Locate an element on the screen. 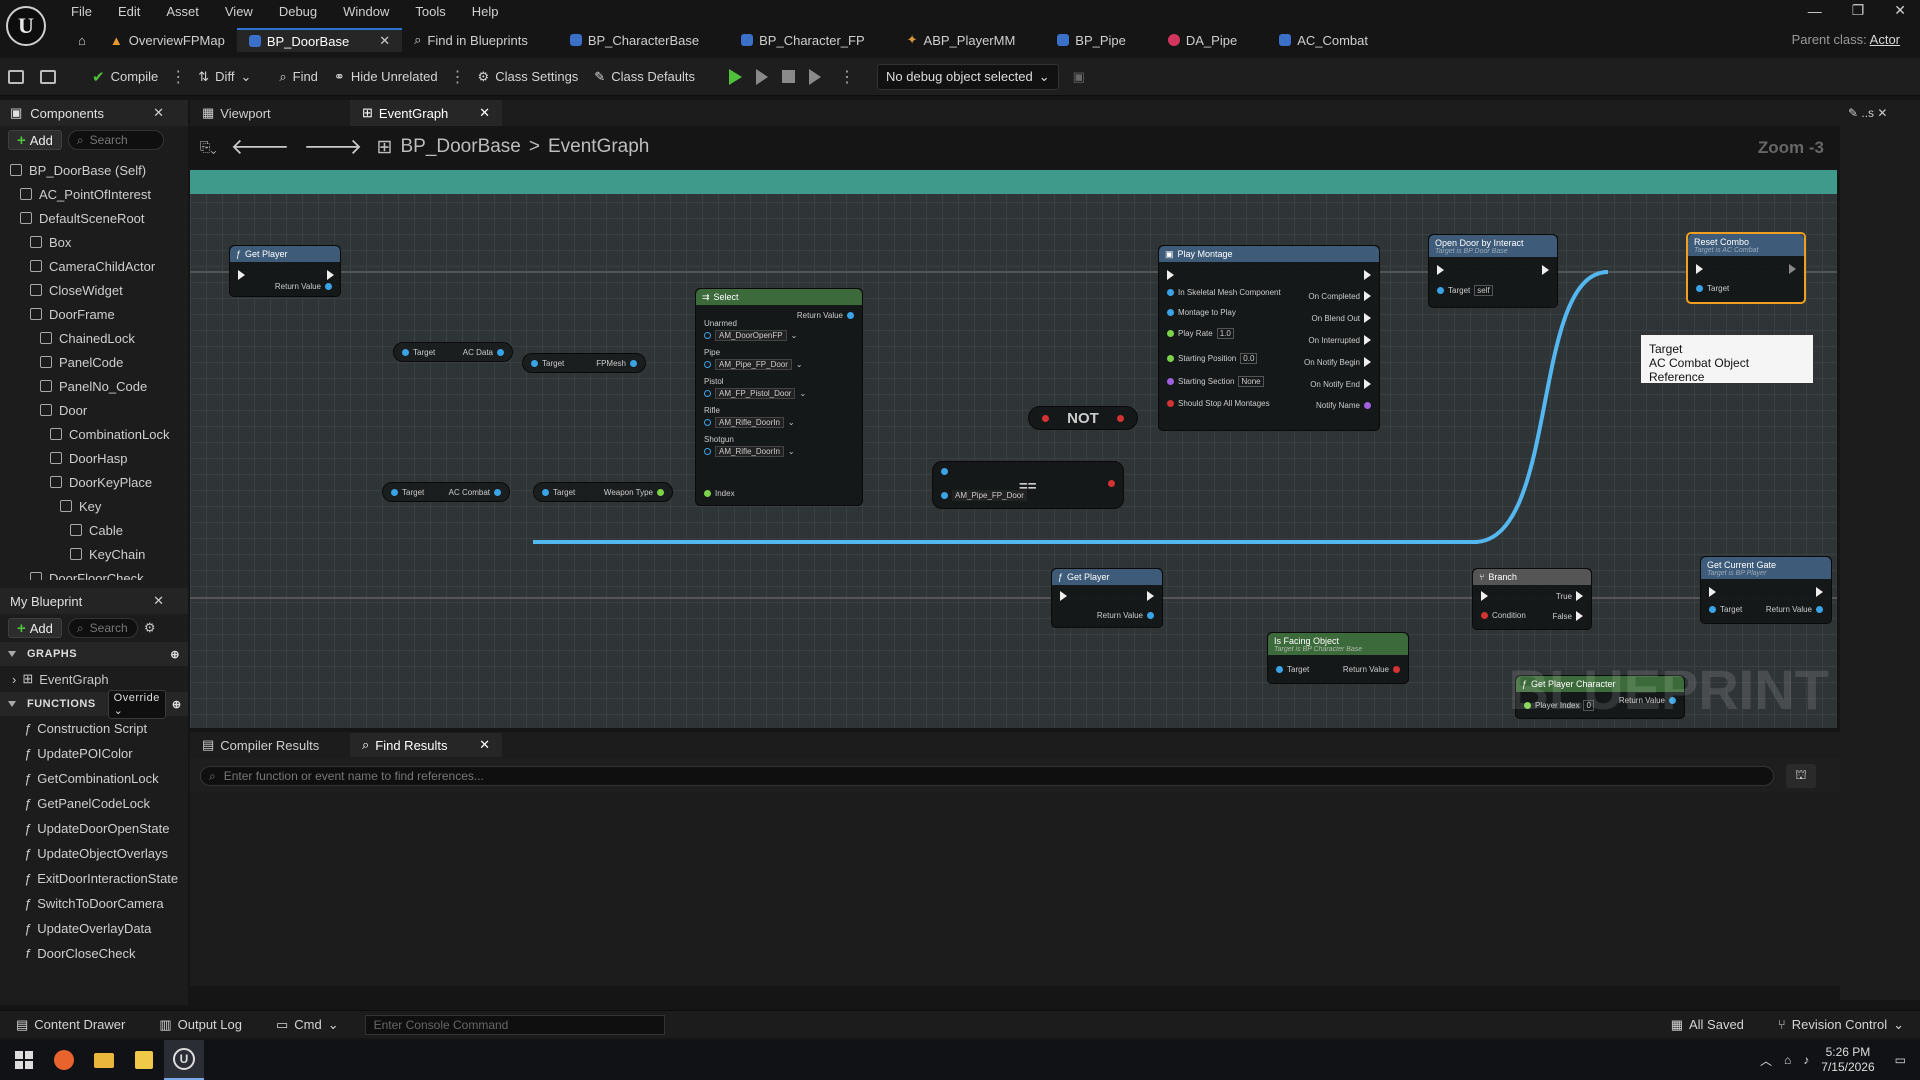 The image size is (1920, 1080). tab-eventgraph: ⊞ EventGraph ✕ is located at coordinates (426, 113).